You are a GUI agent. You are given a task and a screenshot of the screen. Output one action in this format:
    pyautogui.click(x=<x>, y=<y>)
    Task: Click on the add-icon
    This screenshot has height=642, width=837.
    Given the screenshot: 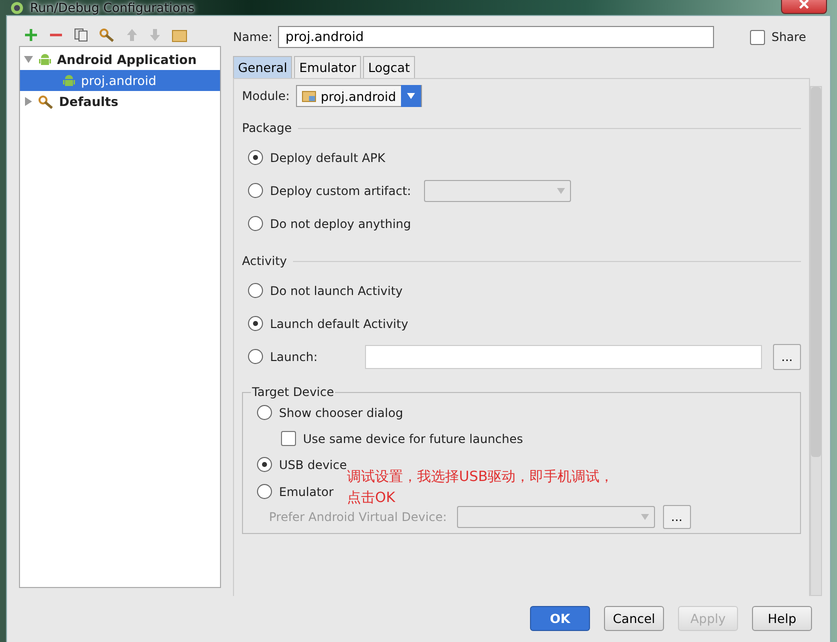 What is the action you would take?
    pyautogui.click(x=31, y=35)
    